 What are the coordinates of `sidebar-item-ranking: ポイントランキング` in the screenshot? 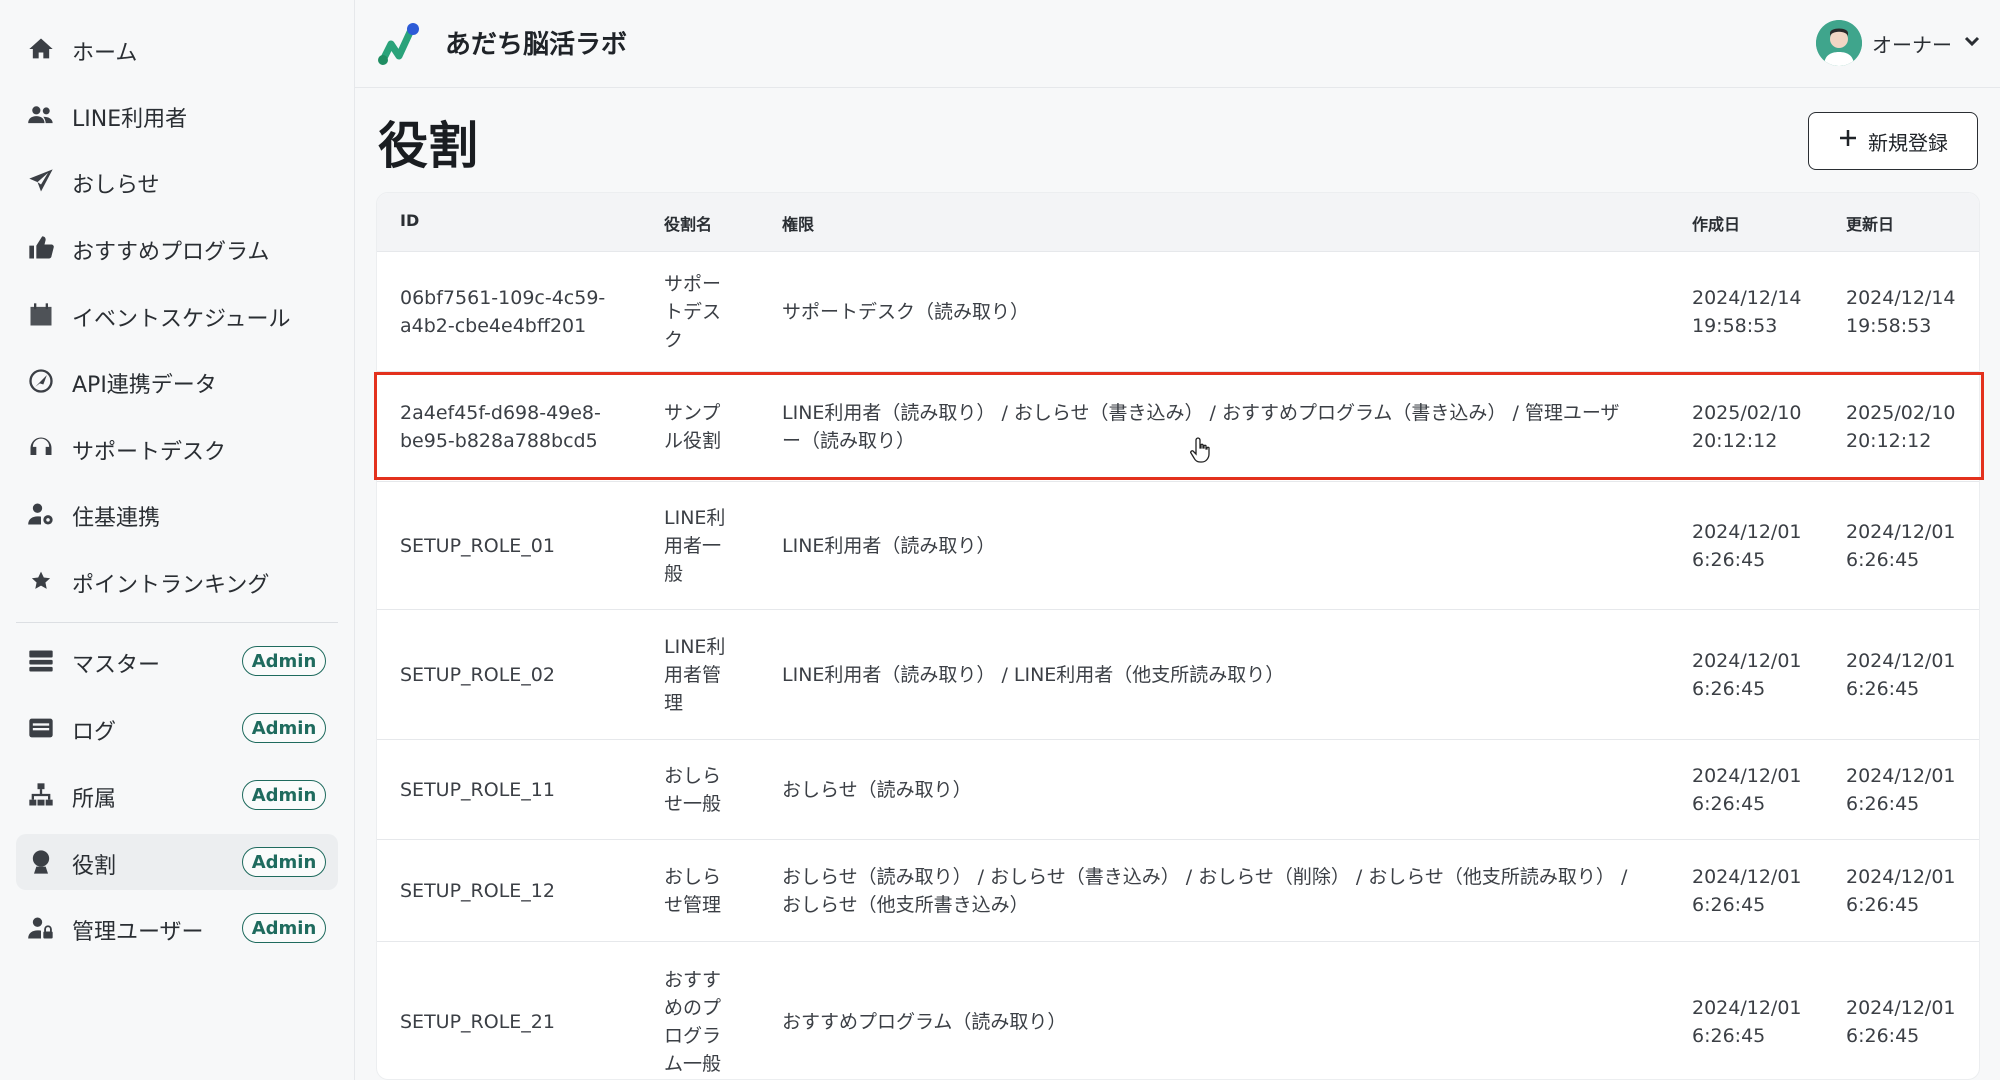 It's located at (177, 581).